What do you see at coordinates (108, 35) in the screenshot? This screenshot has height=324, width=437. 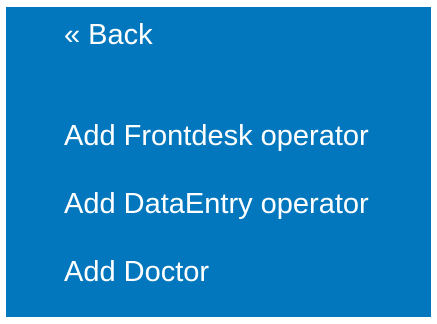 I see `back-link: « Back` at bounding box center [108, 35].